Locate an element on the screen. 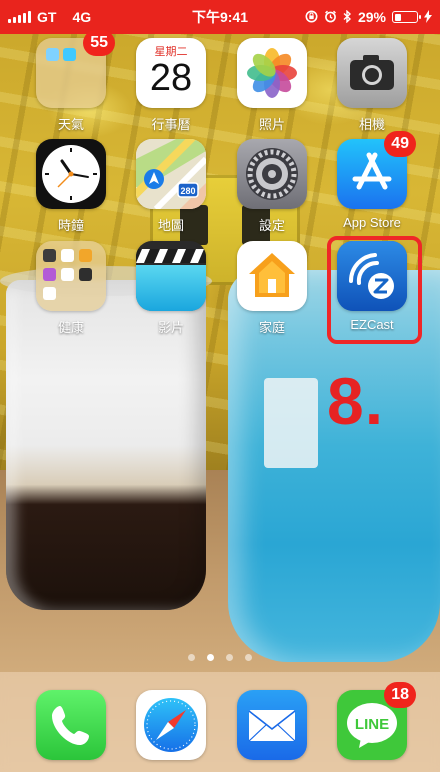 The width and height of the screenshot is (440, 772). status-bar: GT 4G 下午9:41 29% is located at coordinates (220, 17).